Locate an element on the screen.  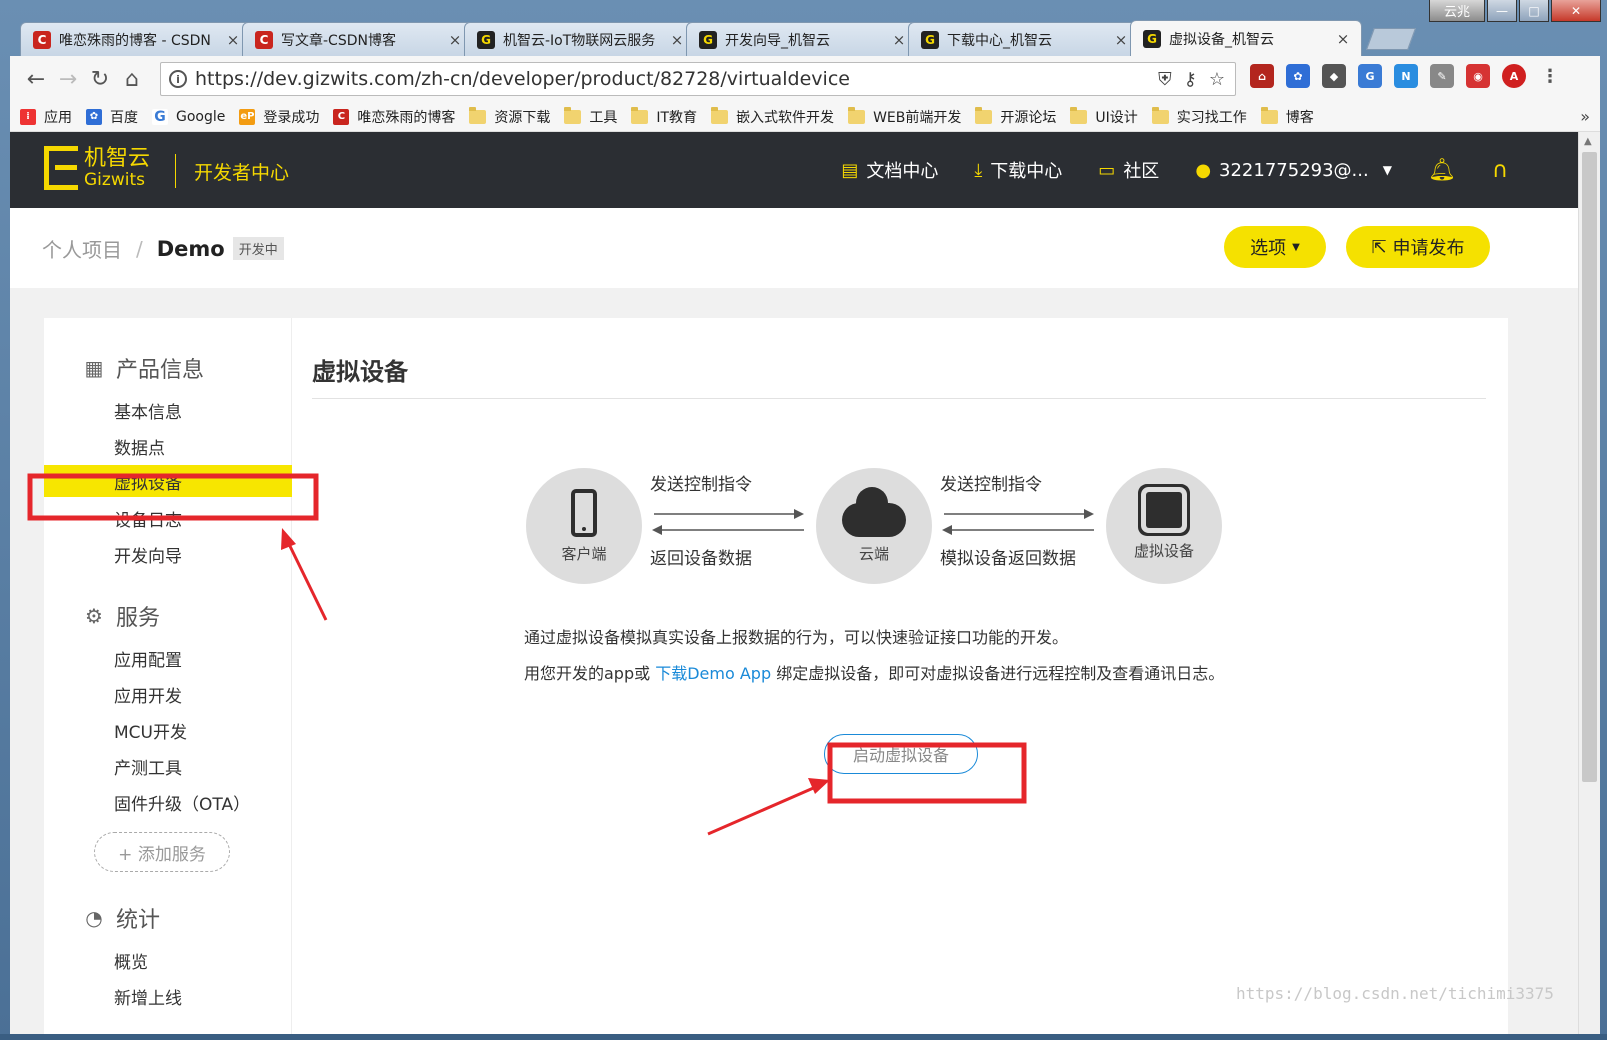
bookmark-folder: 资源下载 is located at coordinates (509, 116).